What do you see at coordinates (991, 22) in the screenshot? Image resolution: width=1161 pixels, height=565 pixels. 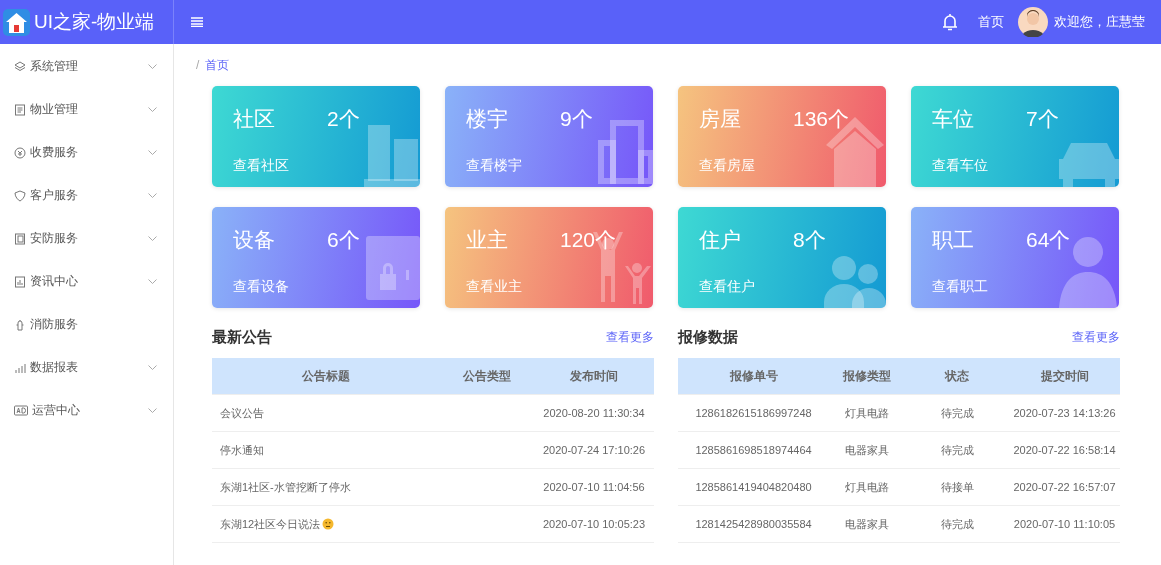 I see `home-link: 首页` at bounding box center [991, 22].